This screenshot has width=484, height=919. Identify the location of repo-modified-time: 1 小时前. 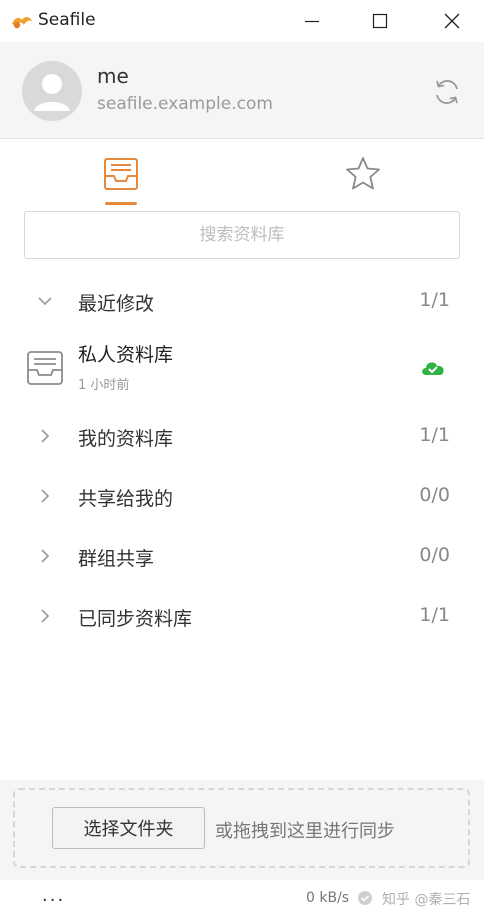
(104, 385).